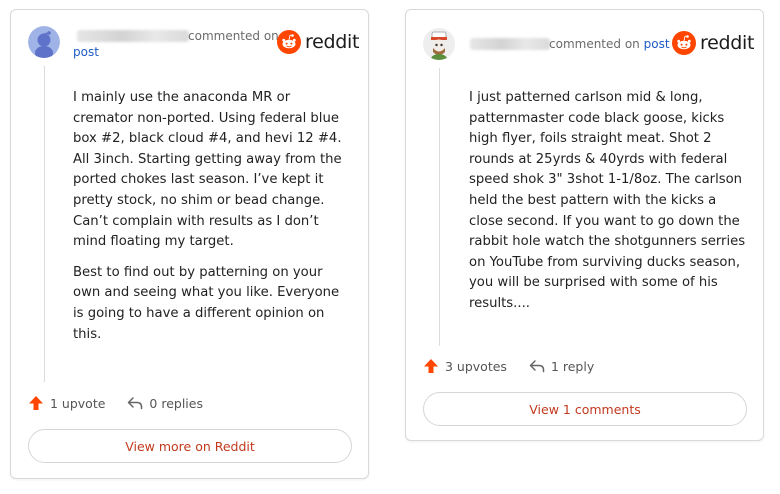  I want to click on button-label: View more on Reddit, so click(190, 446).